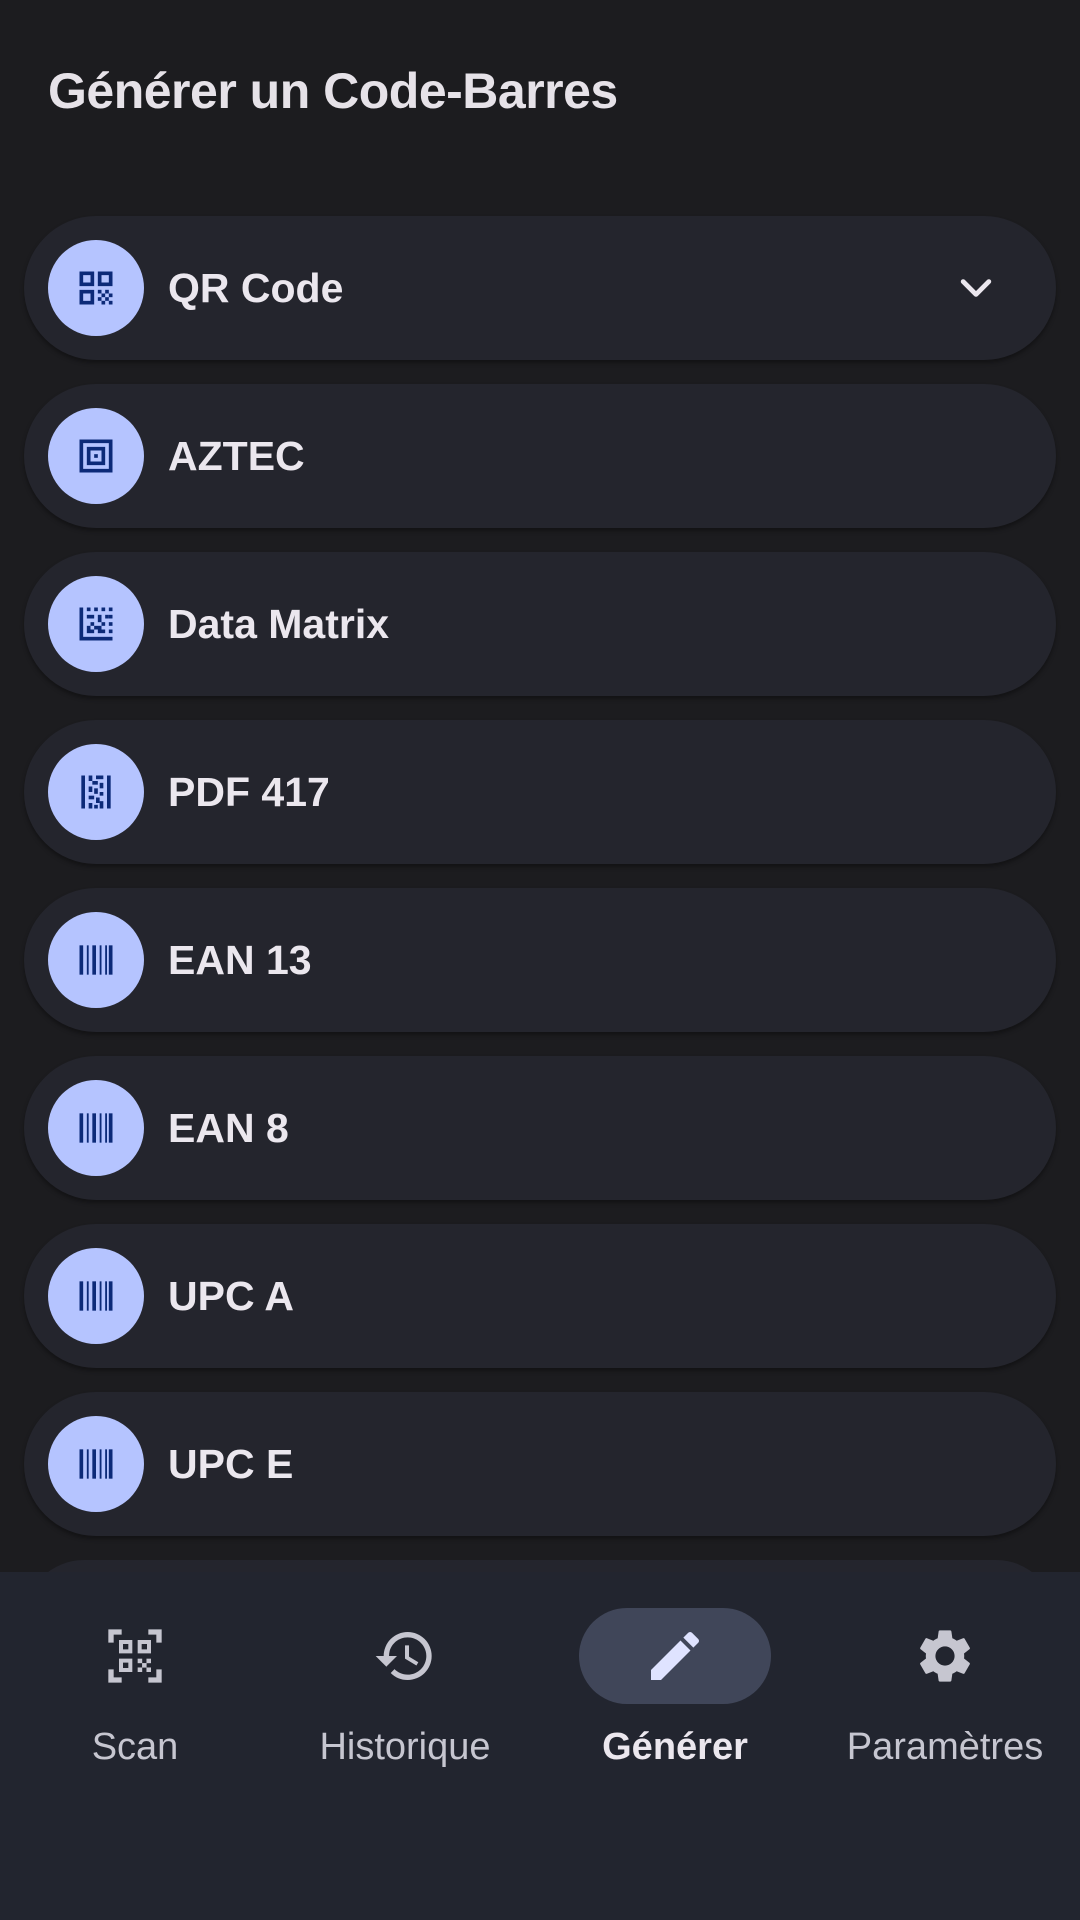 This screenshot has height=1920, width=1080. Describe the element at coordinates (540, 456) in the screenshot. I see `barcode-type-aztec: AZTEC` at that location.